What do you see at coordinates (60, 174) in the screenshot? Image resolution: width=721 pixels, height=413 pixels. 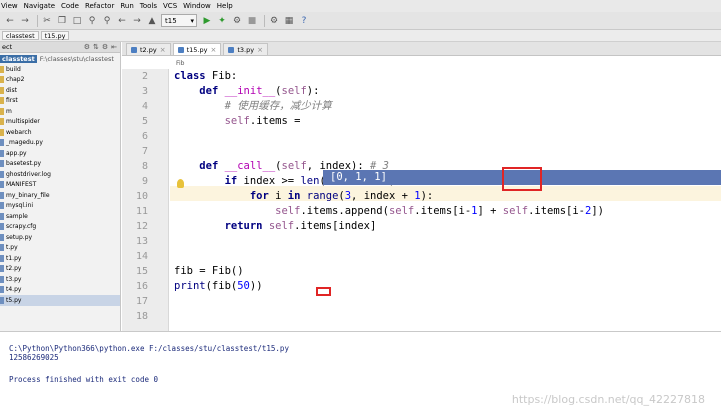 I see `tree-file: ghostdriver.log` at bounding box center [60, 174].